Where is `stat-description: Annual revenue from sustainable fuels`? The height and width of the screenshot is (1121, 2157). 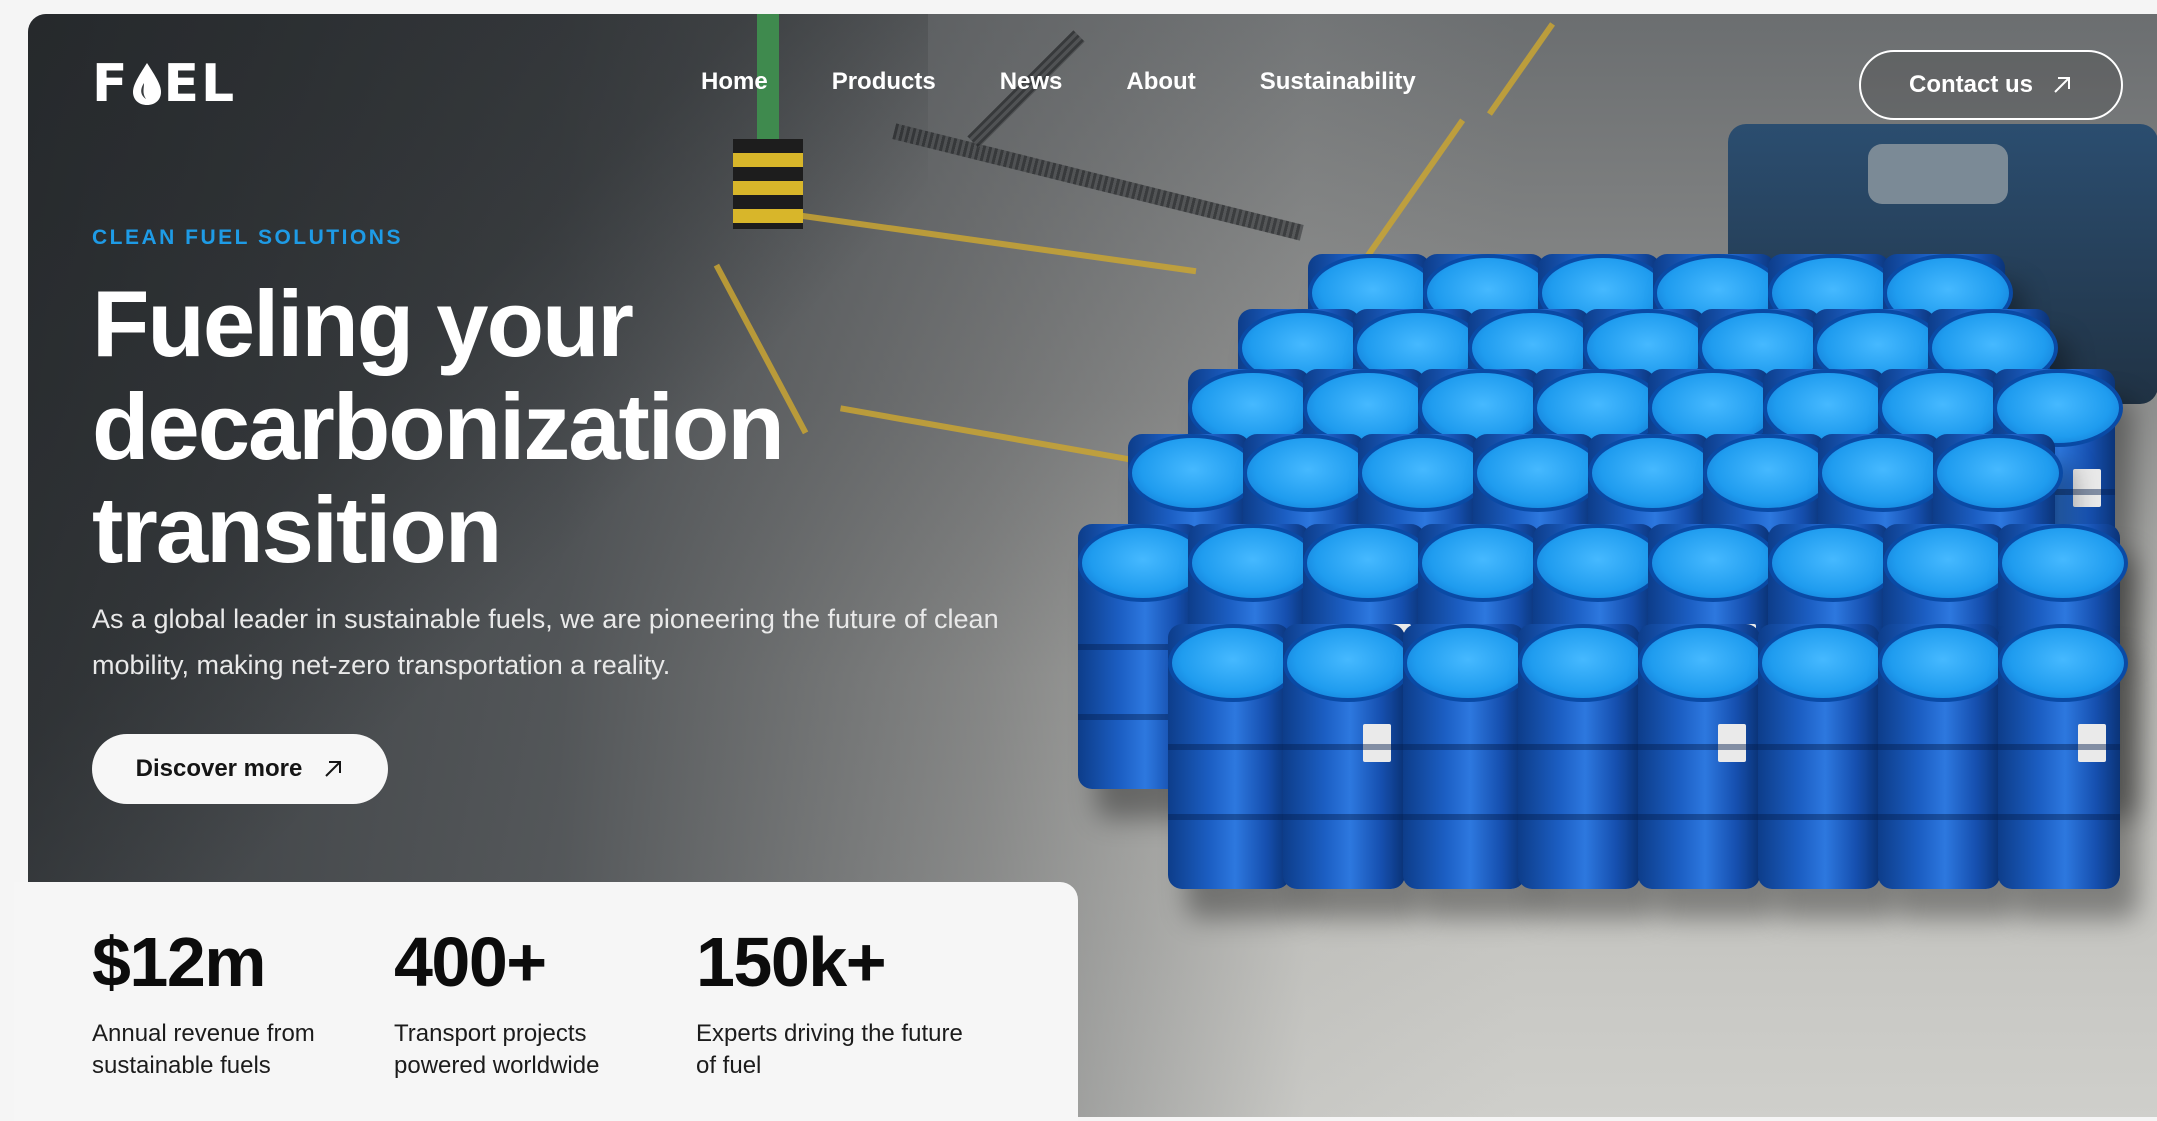 stat-description: Annual revenue from sustainable fuels is located at coordinates (242, 1050).